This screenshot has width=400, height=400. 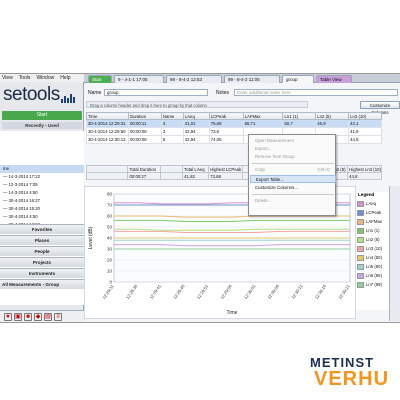 I want to click on person-icon: ☻, so click(x=28, y=317).